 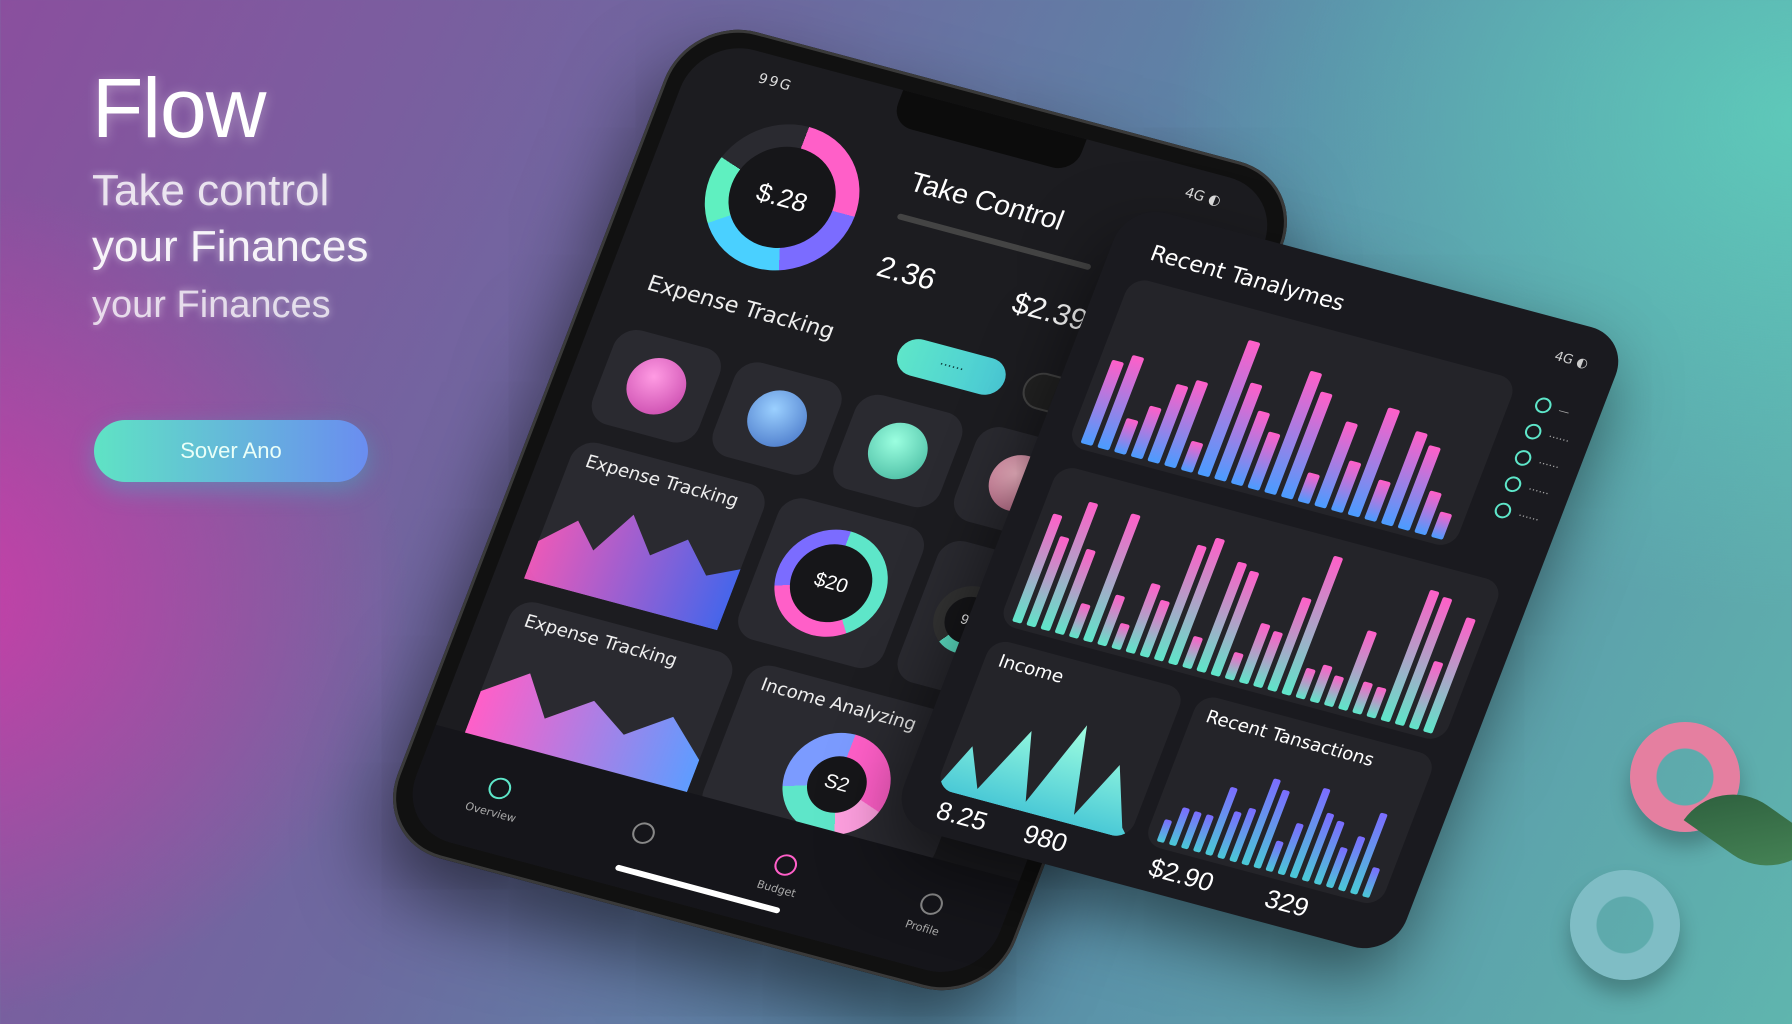 I want to click on legend-label: —, so click(x=1564, y=411).